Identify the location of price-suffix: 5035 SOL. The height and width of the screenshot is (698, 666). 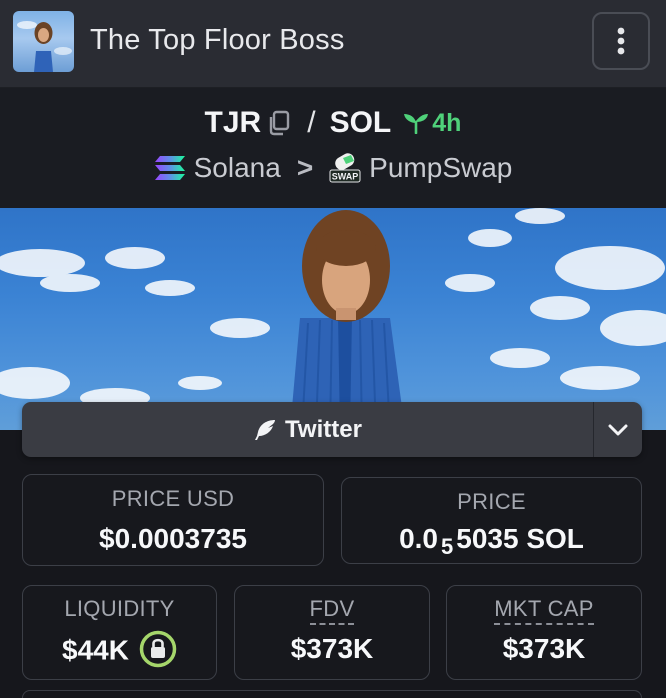
(520, 538).